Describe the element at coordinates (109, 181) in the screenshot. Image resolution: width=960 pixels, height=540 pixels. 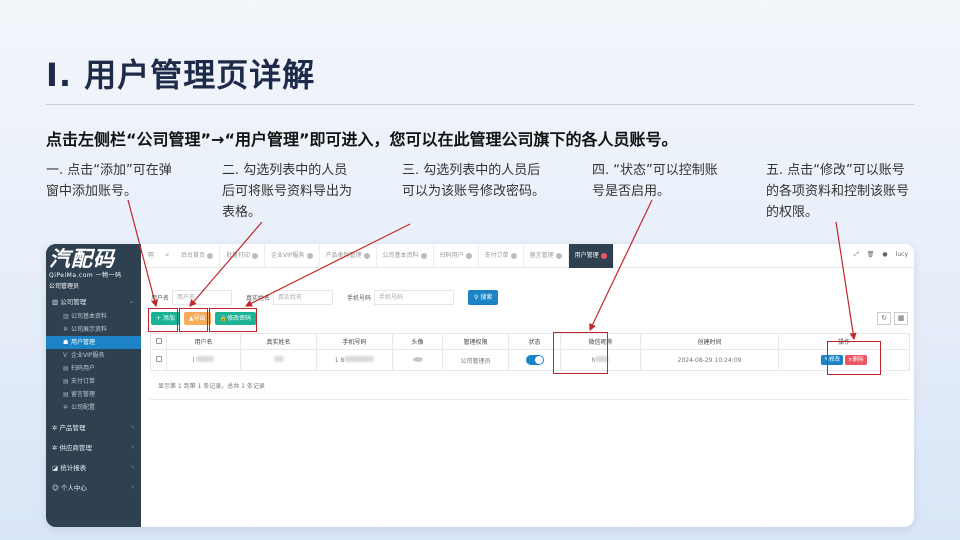
I see `note-add: 一. 点击“添加”可在弹窗中添加账号。` at that location.